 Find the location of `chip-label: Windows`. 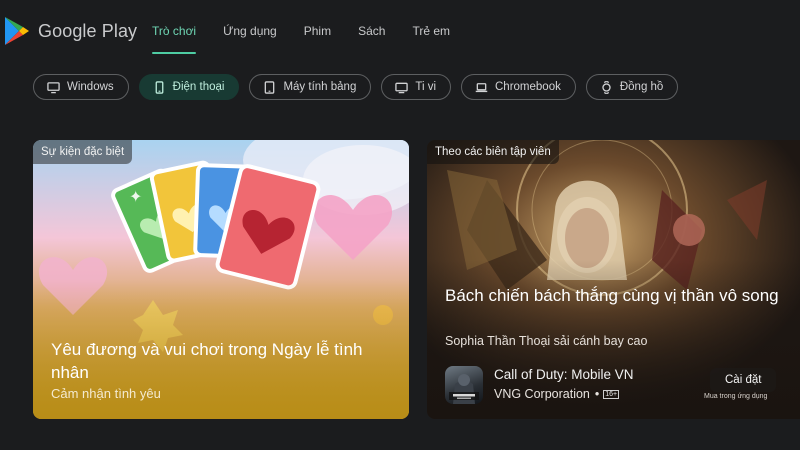

chip-label: Windows is located at coordinates (90, 87).